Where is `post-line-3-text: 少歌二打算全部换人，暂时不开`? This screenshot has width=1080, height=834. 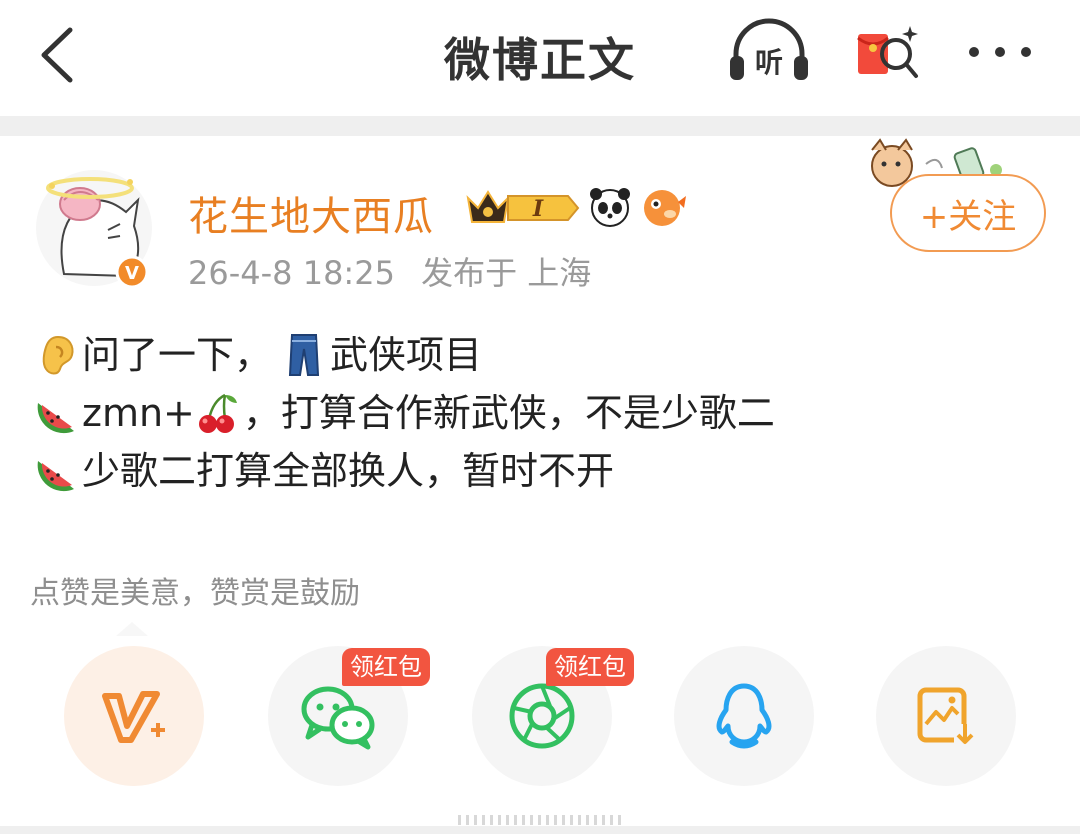
post-line-3-text: 少歌二打算全部换人，暂时不开 is located at coordinates (348, 471).